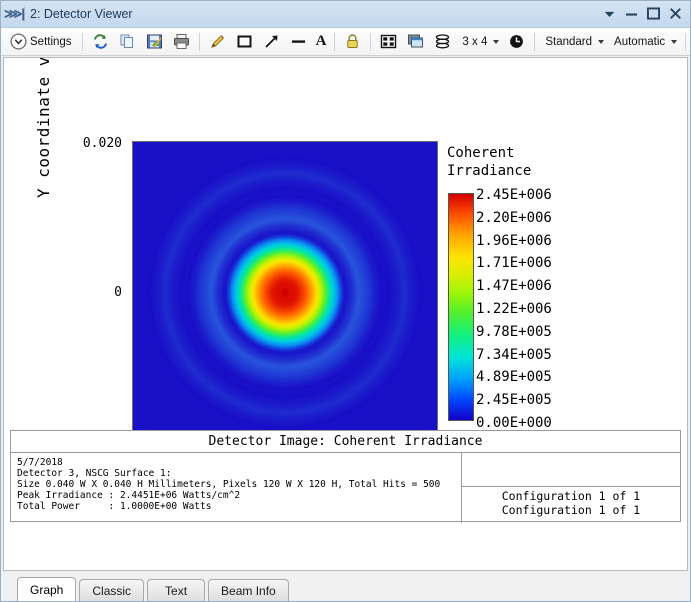 The image size is (691, 602). Describe the element at coordinates (571, 470) in the screenshot. I see `info-configuration-spacer` at that location.